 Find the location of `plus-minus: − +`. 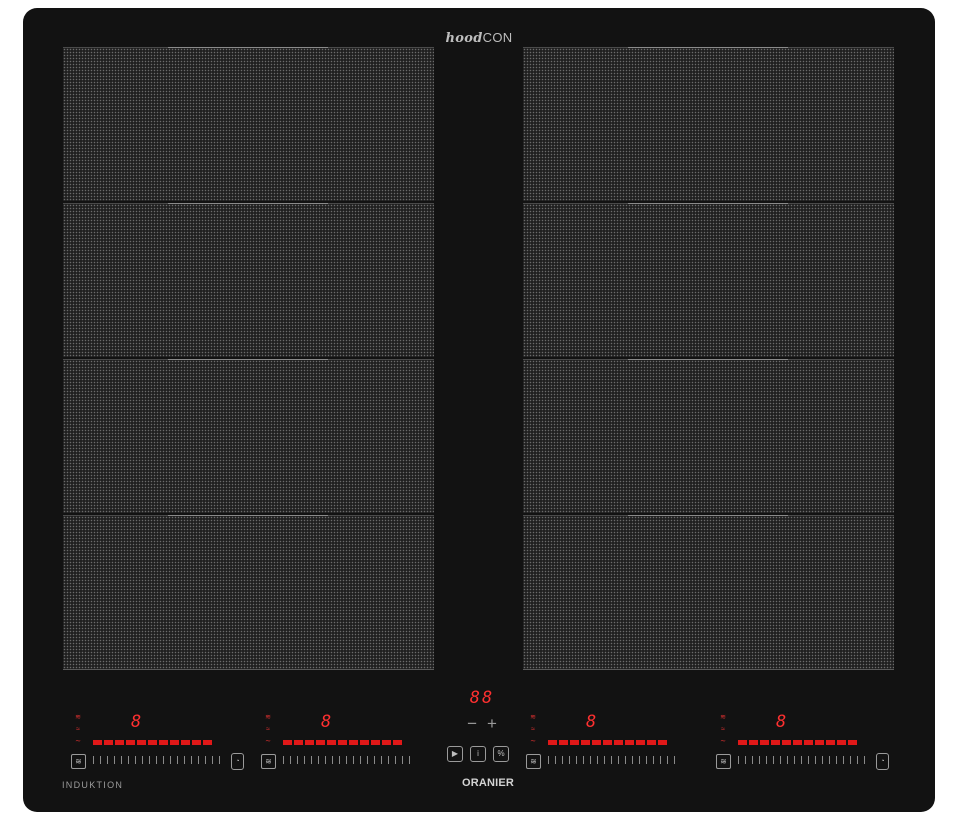

plus-minus: − + is located at coordinates (482, 724).